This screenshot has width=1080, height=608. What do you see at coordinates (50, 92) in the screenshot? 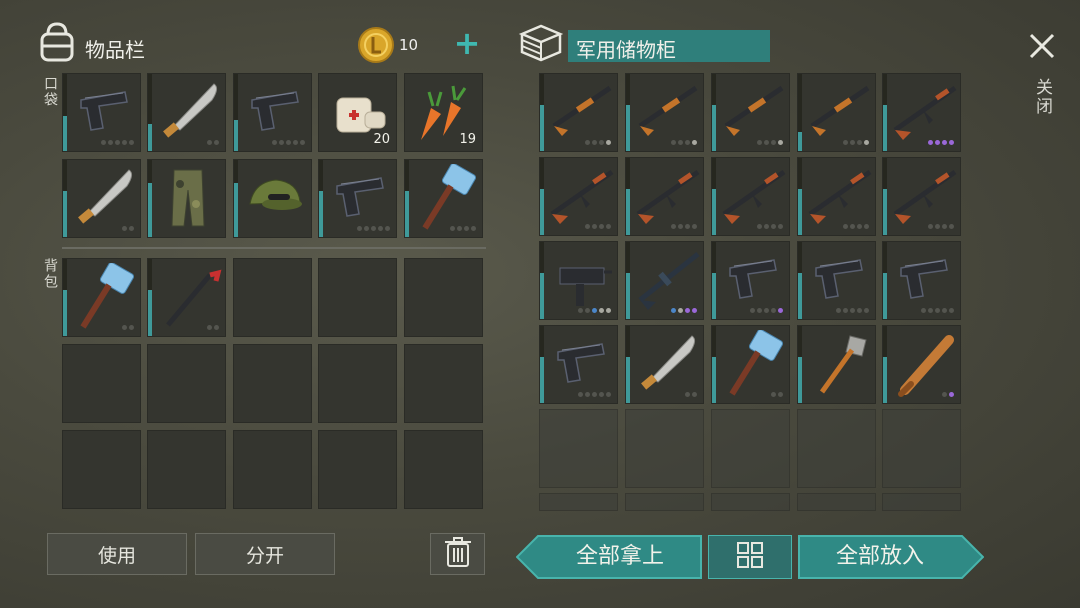
I see `pocket-label: 口袋` at bounding box center [50, 92].